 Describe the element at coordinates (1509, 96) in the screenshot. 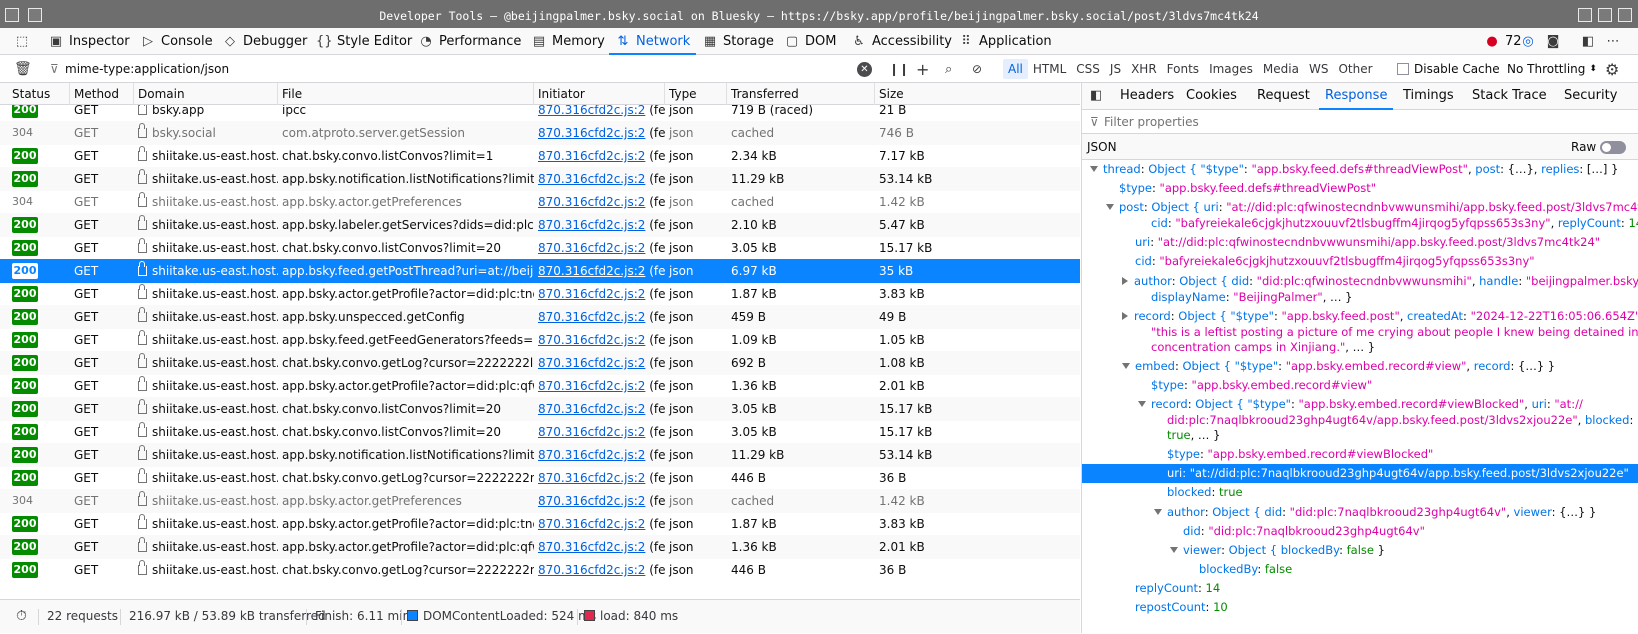

I see `tab-stack-trace: Stack Trace` at that location.